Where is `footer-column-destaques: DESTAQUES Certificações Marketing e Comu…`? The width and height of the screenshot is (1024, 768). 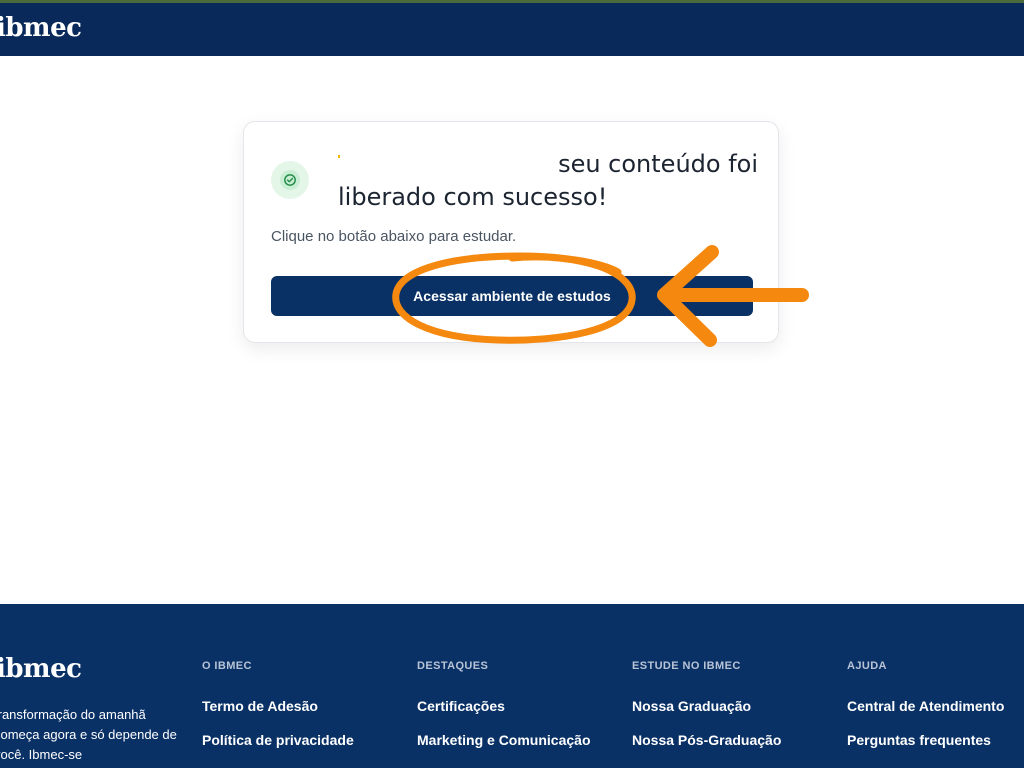
footer-column-destaques: DESTAQUES Certificações Marketing e Comu… is located at coordinates (504, 713).